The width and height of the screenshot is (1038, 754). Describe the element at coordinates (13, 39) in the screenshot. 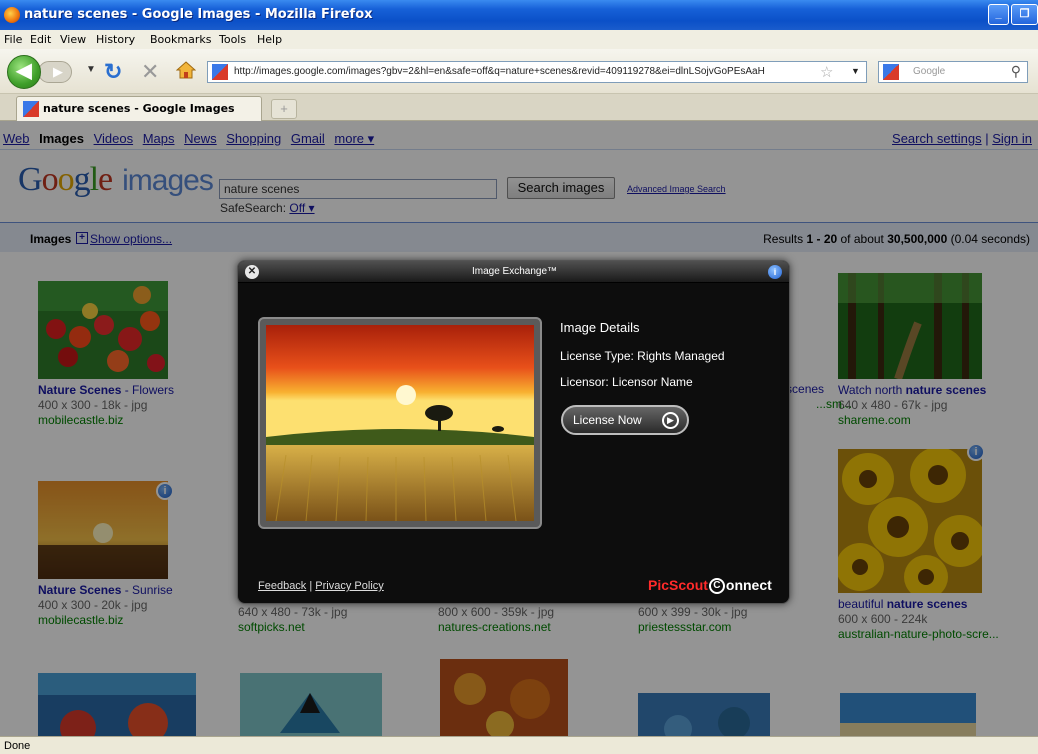

I see `menu-file: File` at that location.